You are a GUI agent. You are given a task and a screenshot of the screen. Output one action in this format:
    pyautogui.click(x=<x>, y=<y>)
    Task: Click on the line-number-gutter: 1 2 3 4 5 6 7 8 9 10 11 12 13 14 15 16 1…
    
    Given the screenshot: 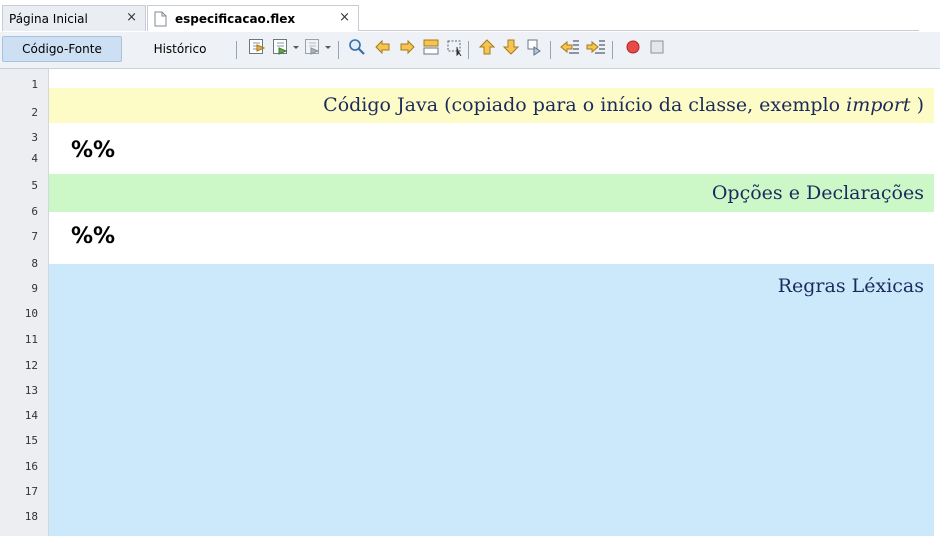 What is the action you would take?
    pyautogui.click(x=24, y=302)
    